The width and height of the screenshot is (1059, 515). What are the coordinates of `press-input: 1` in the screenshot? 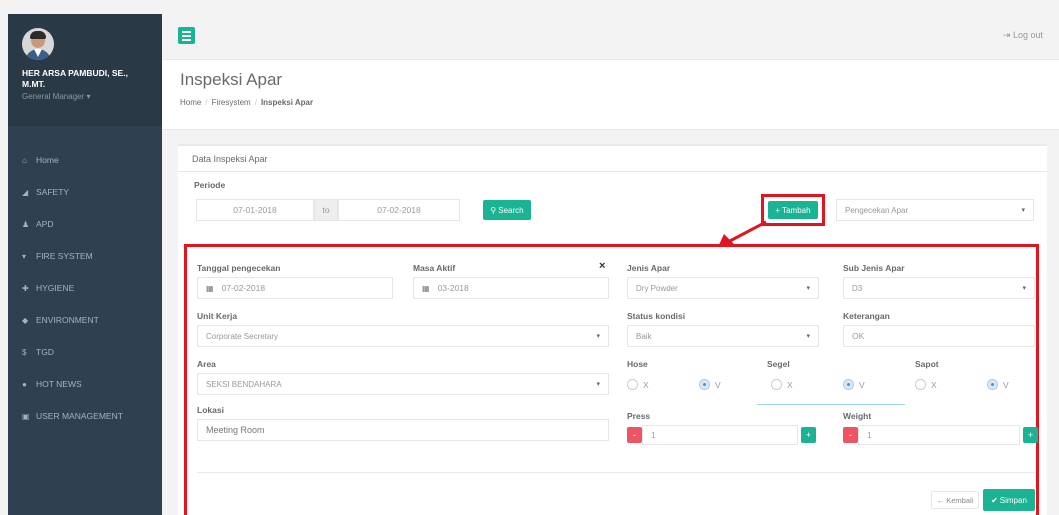 It's located at (720, 435).